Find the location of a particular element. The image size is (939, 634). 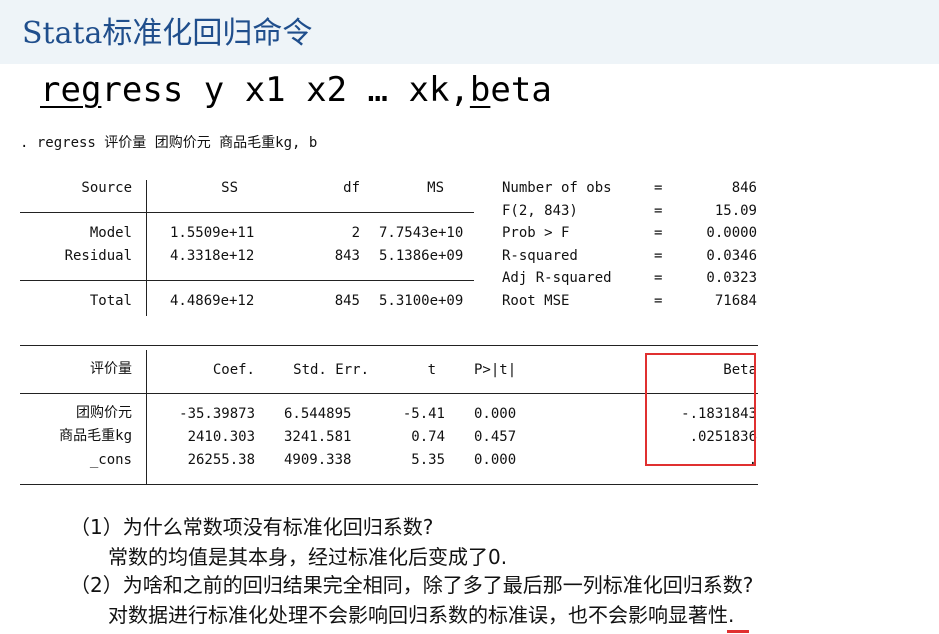

anova-header-source: Source is located at coordinates (106, 188).